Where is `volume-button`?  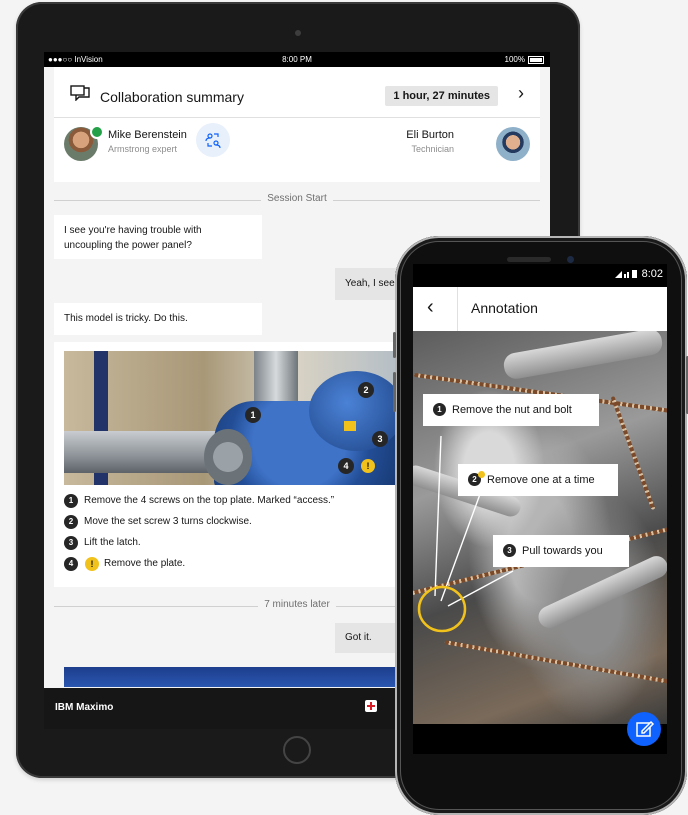
volume-button is located at coordinates (394, 392).